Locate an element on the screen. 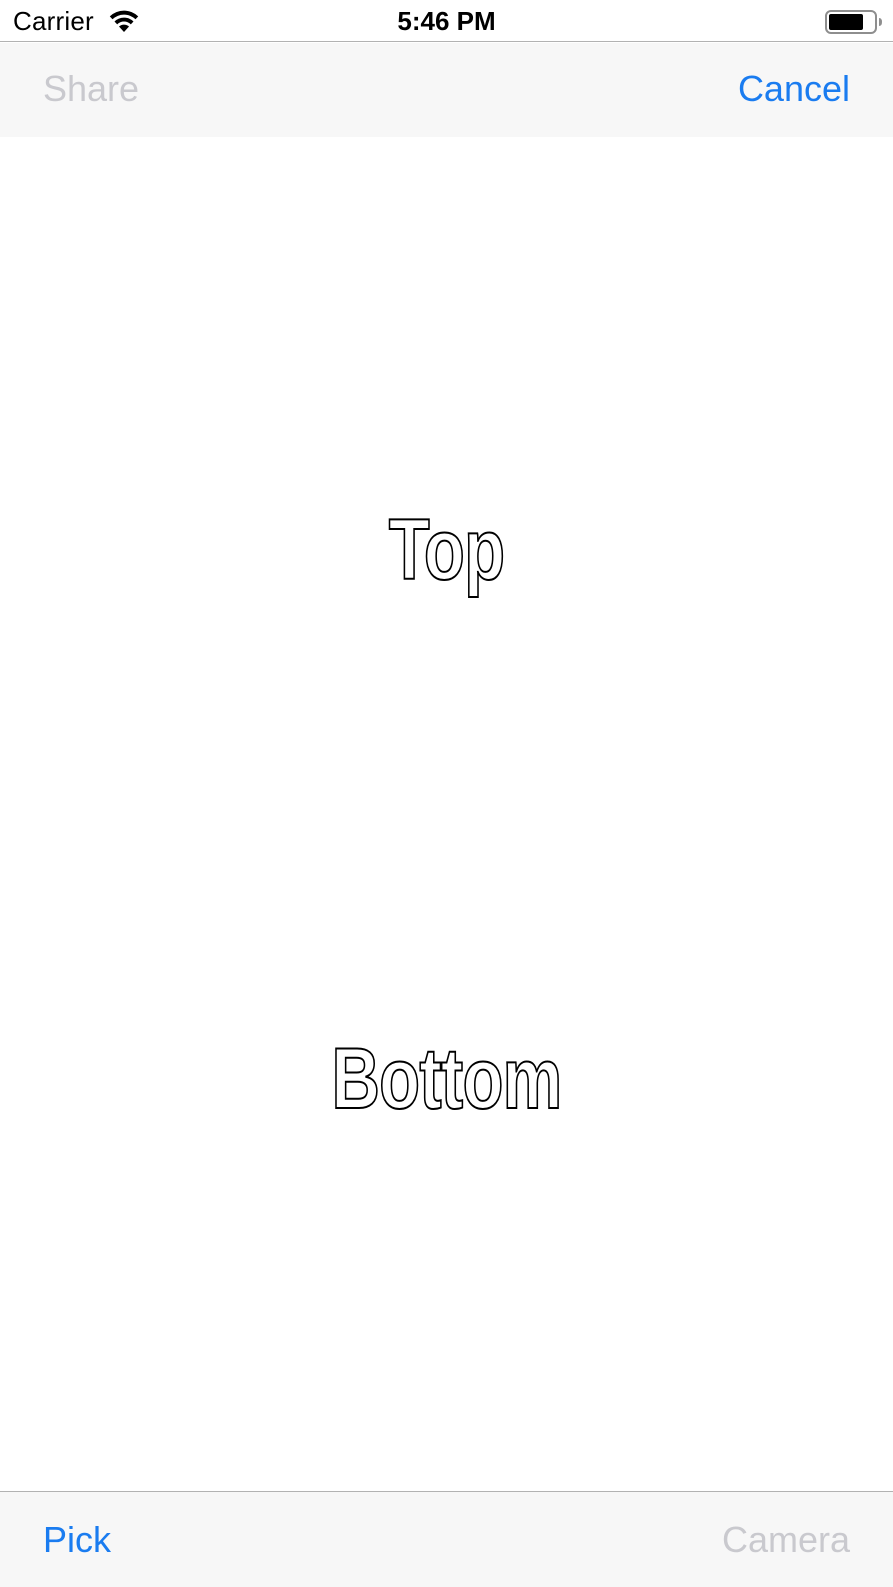  meme-bottom-text: Bottom is located at coordinates (446, 1079).